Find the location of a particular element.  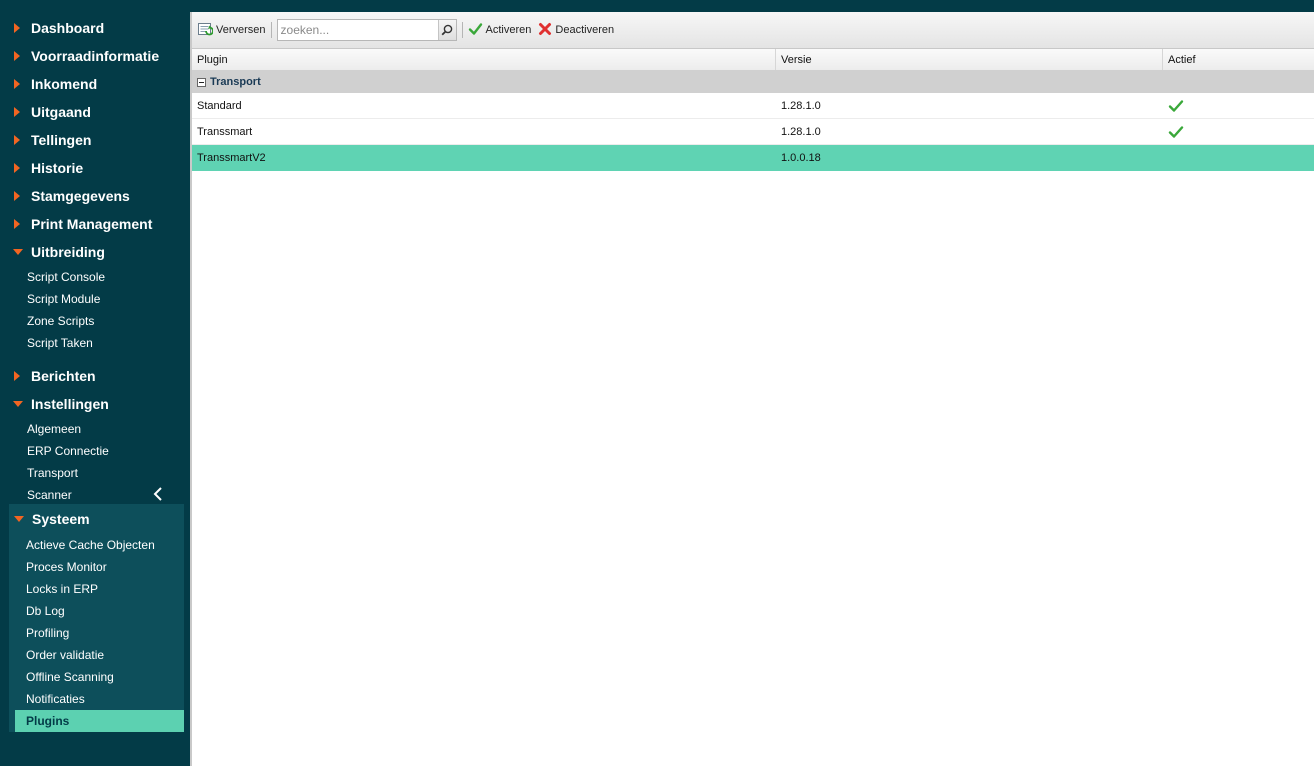

nav-tellingen: Tellingen is located at coordinates (92, 140).